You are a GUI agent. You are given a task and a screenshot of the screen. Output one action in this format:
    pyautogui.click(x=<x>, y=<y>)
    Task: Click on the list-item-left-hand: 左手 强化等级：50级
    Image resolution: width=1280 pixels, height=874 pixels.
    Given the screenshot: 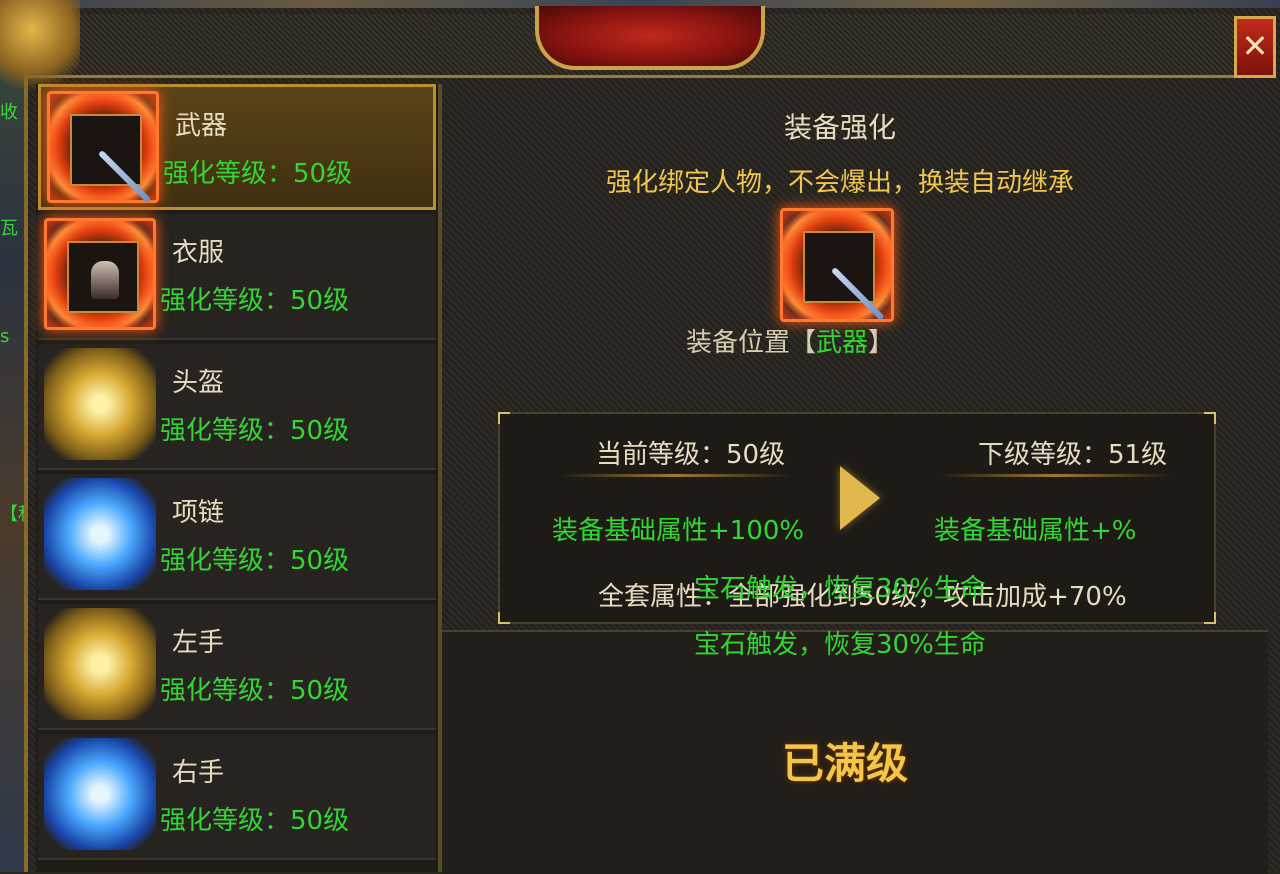 What is the action you would take?
    pyautogui.click(x=237, y=667)
    